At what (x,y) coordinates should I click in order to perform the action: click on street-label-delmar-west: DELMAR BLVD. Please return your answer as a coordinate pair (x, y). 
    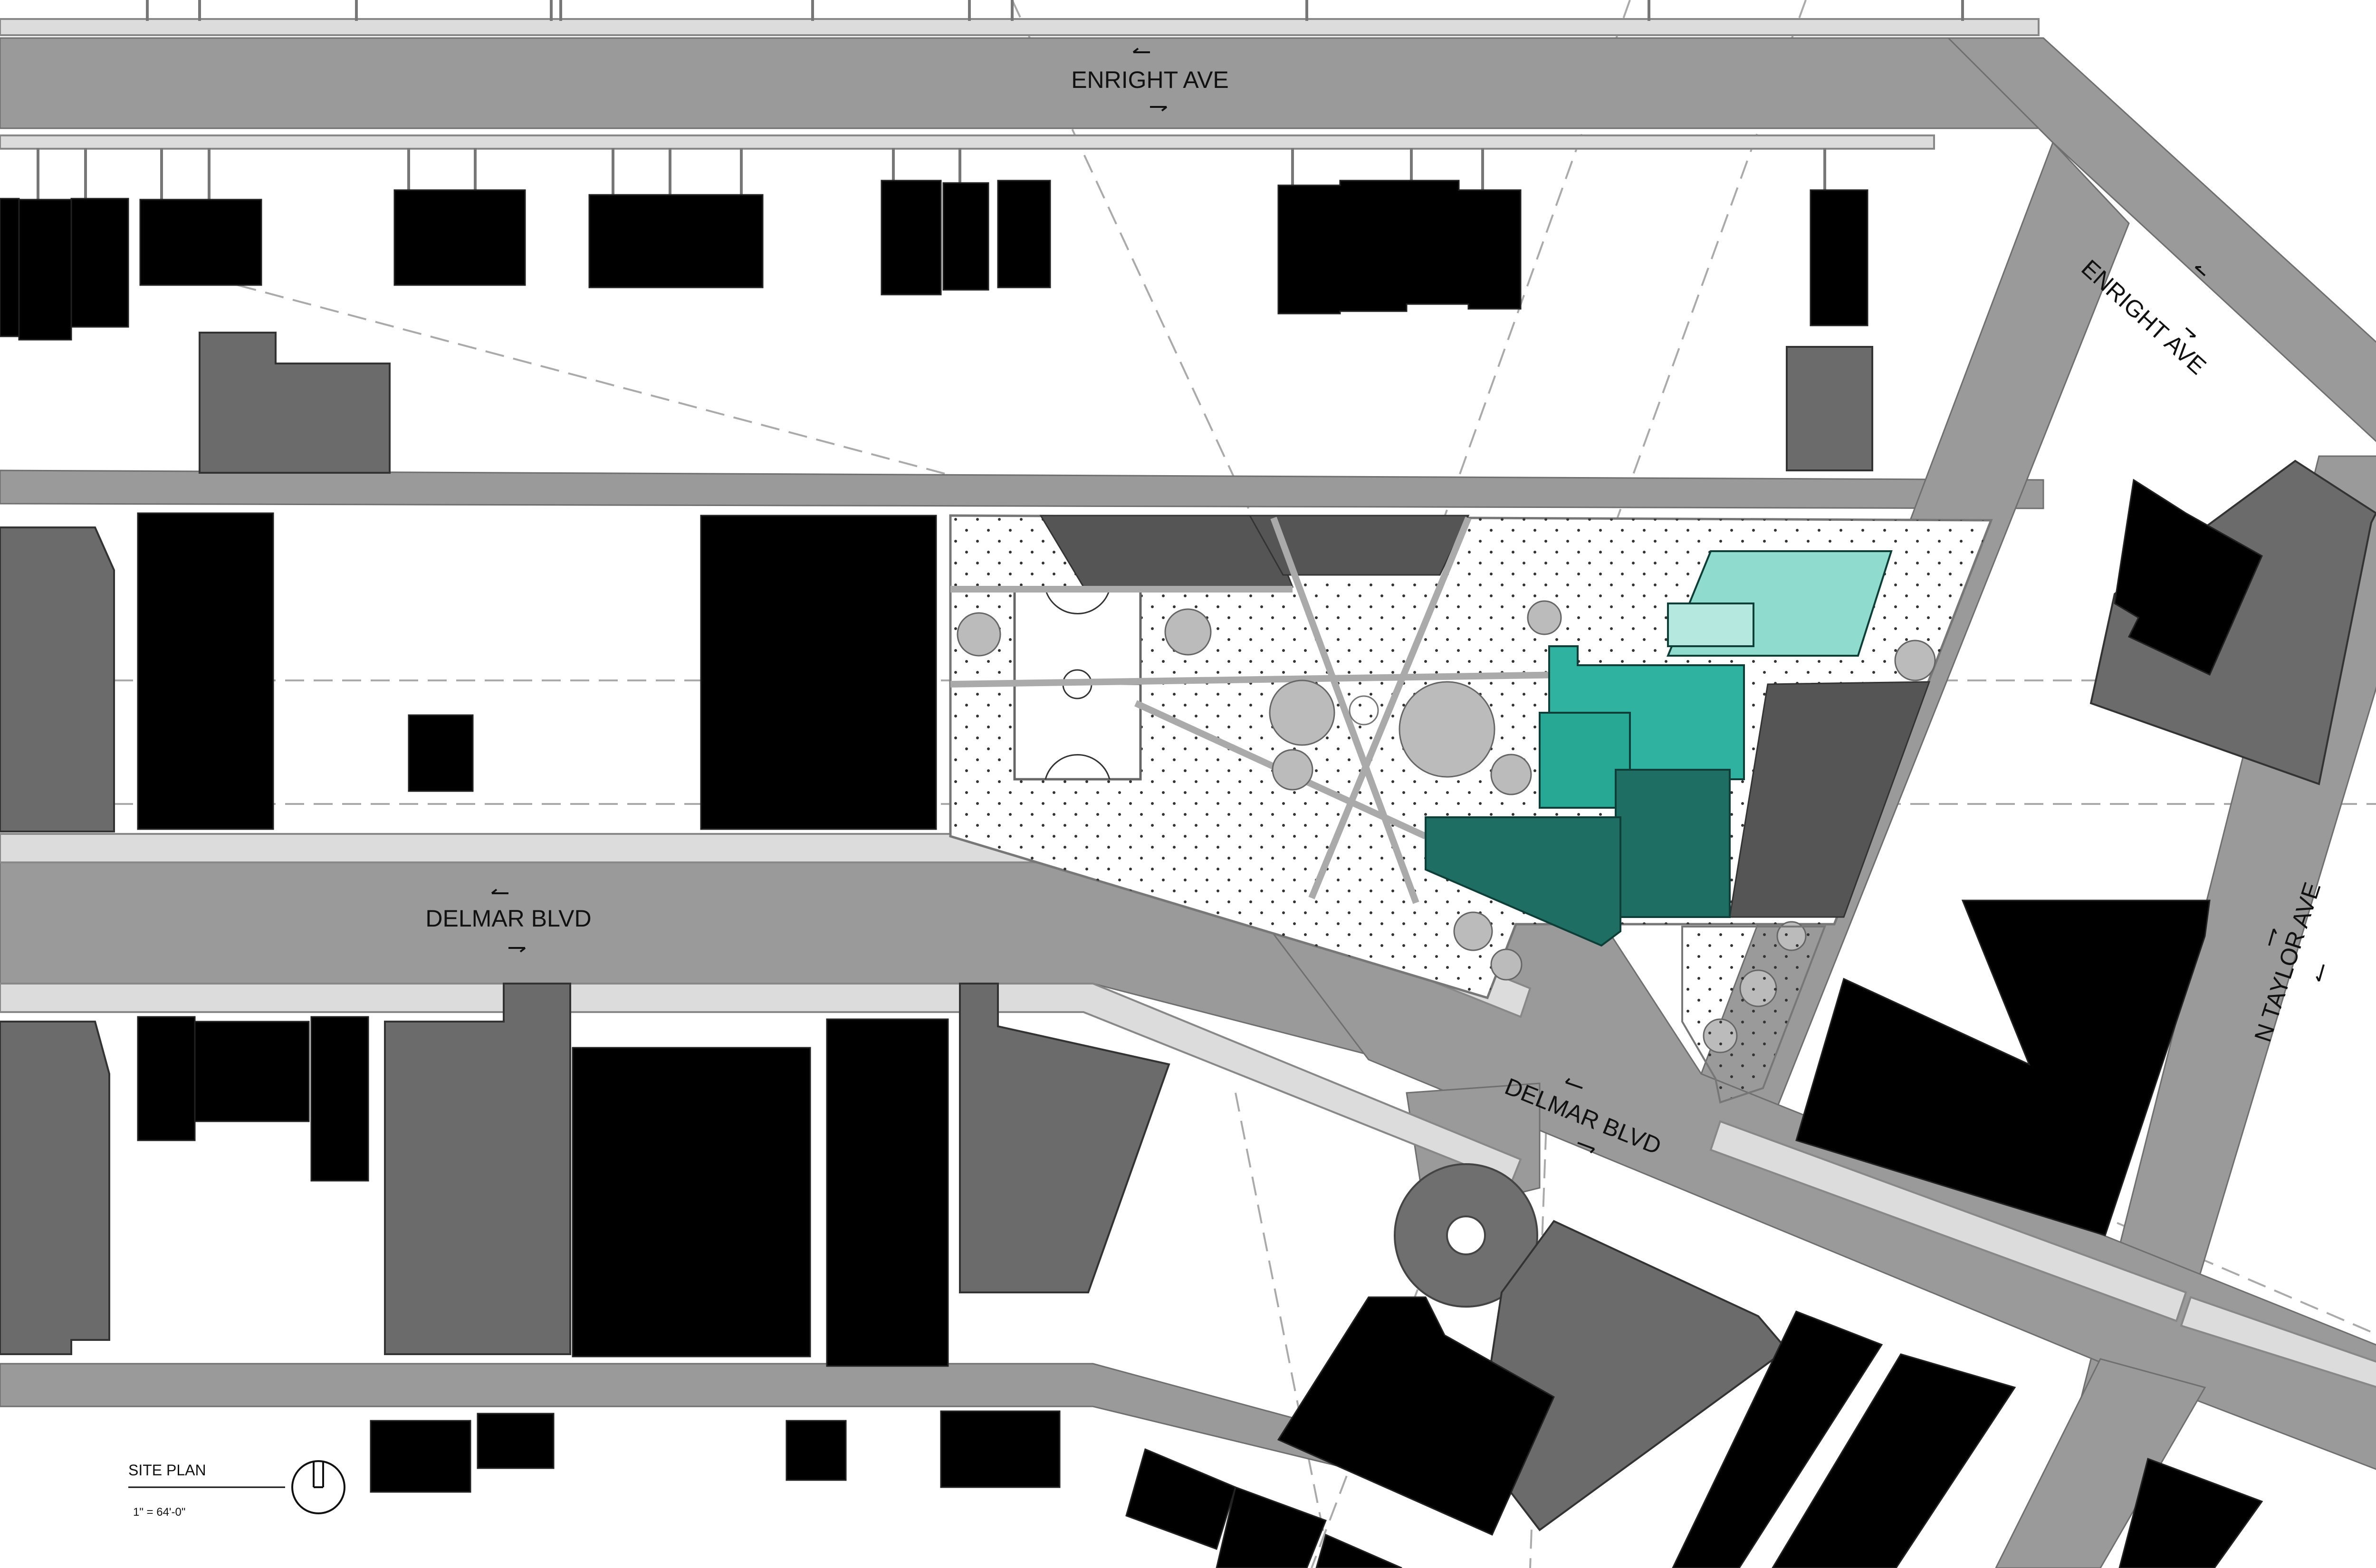
    Looking at the image, I should click on (508, 919).